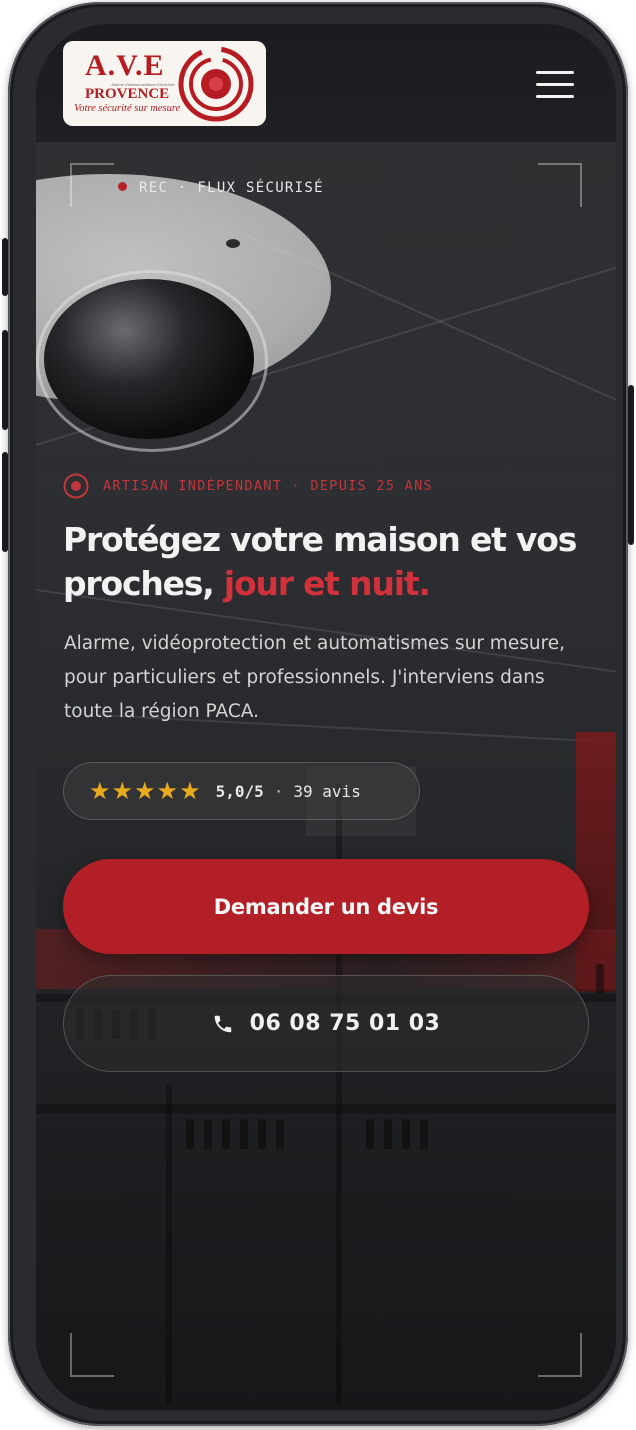 The height and width of the screenshot is (1430, 636). I want to click on phone-power-button, so click(631, 465).